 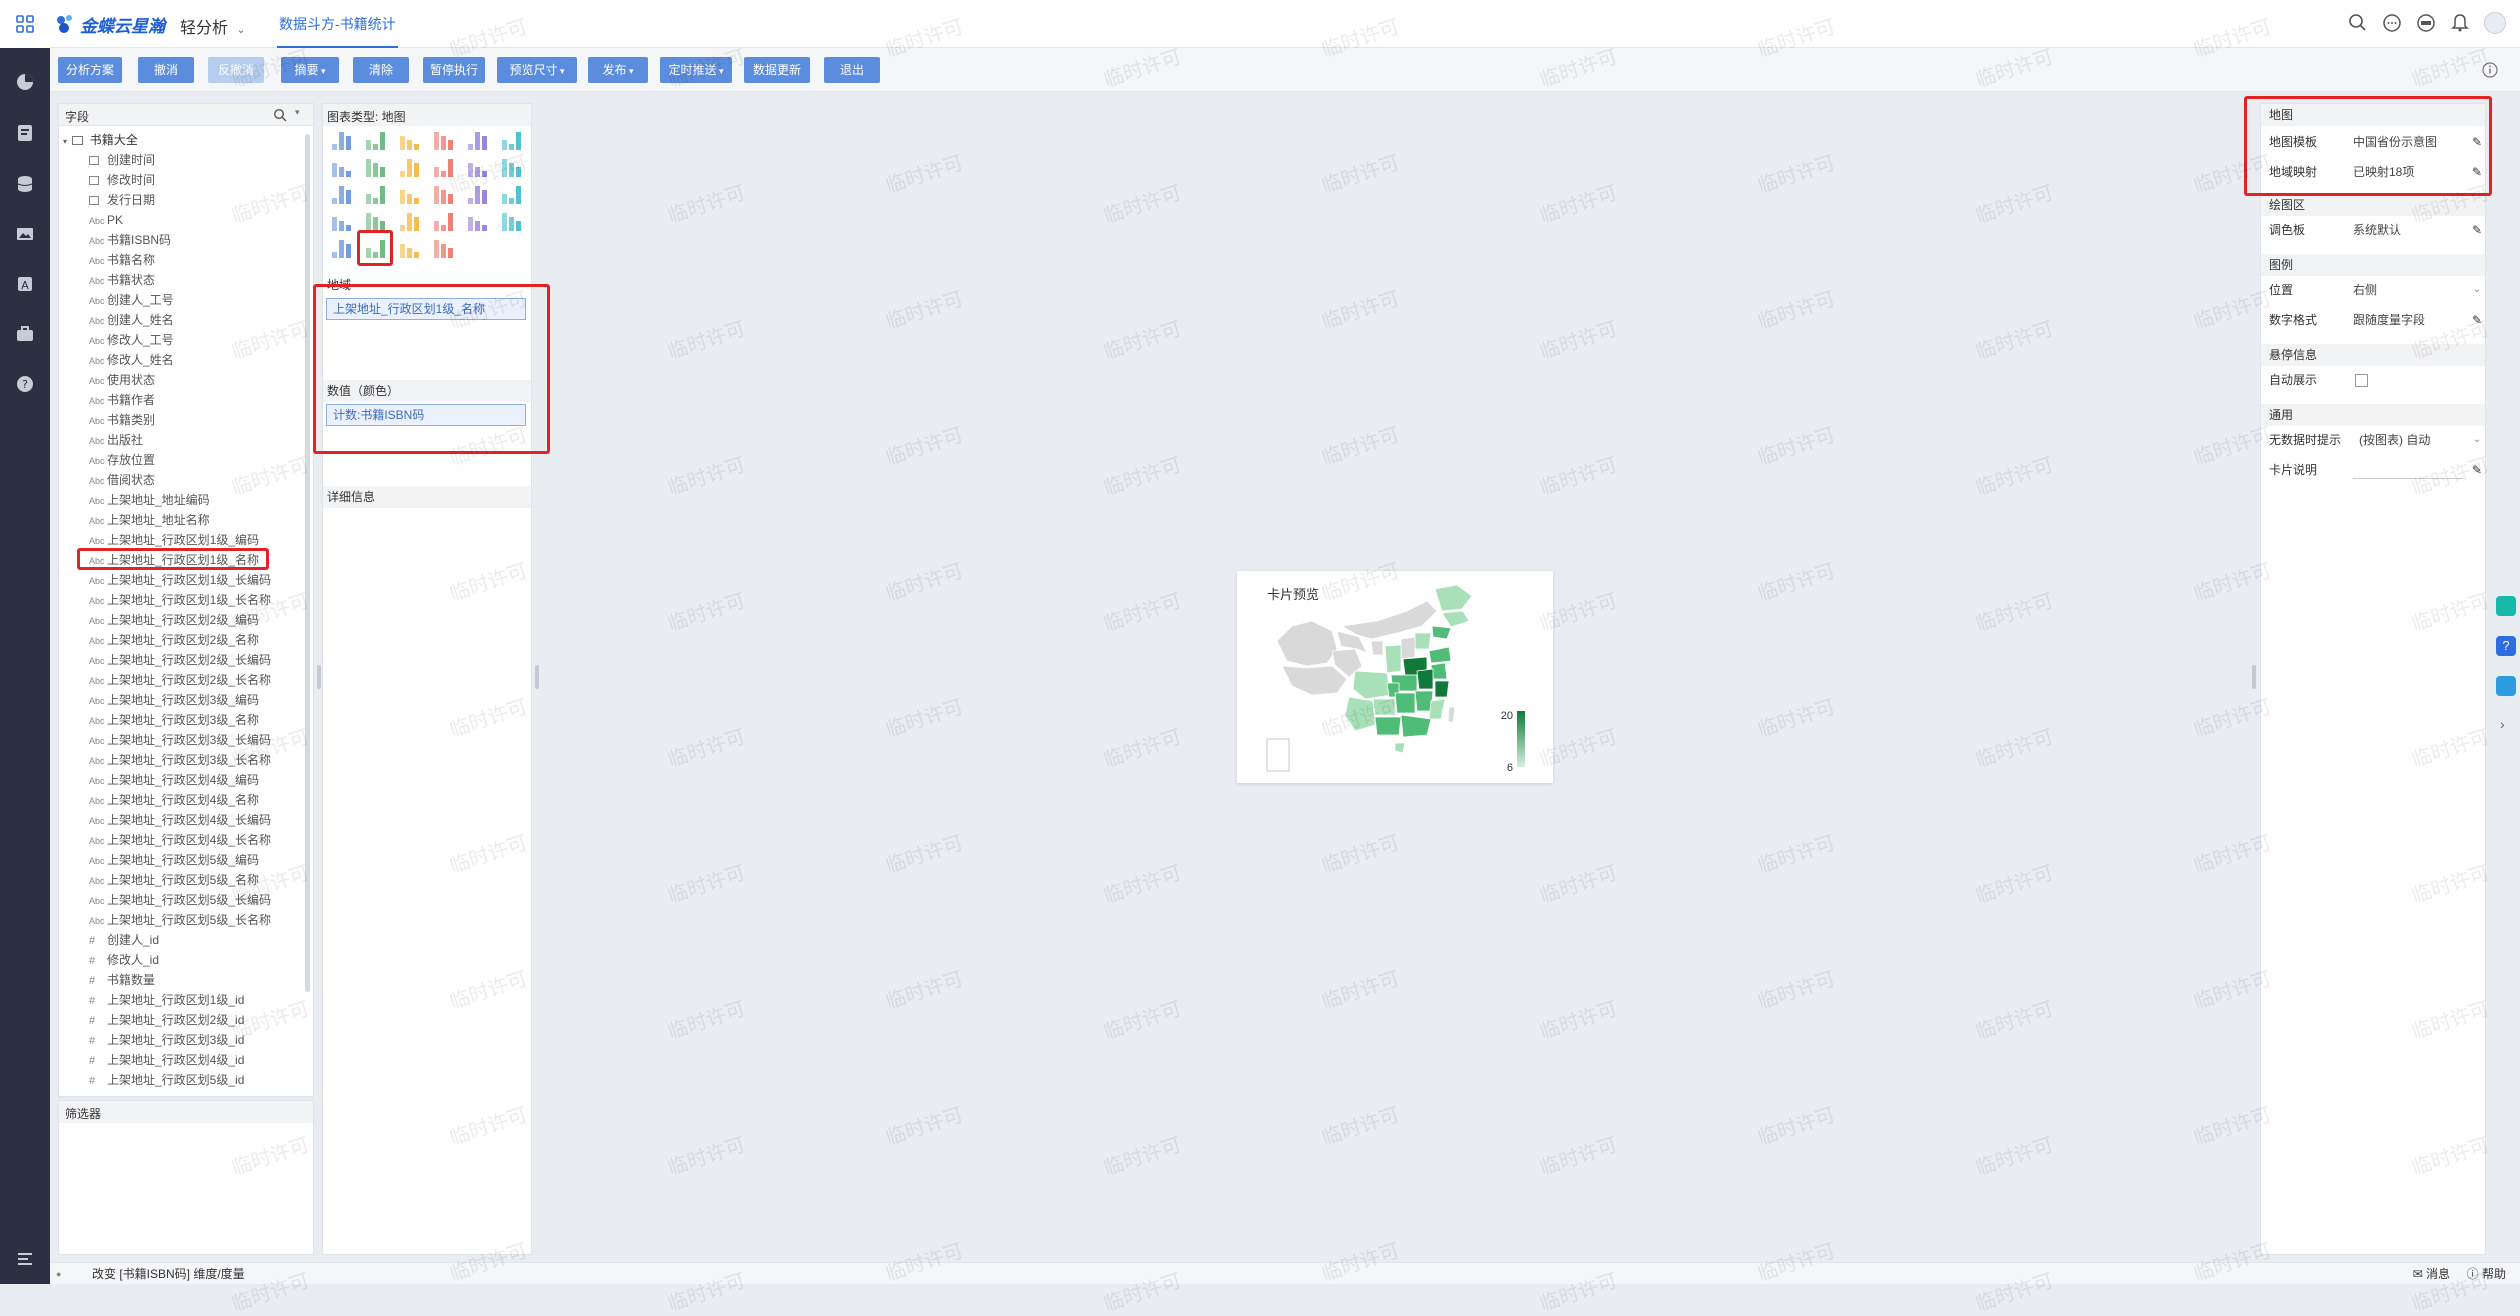 I want to click on toolbar-button: 清除, so click(x=381, y=70).